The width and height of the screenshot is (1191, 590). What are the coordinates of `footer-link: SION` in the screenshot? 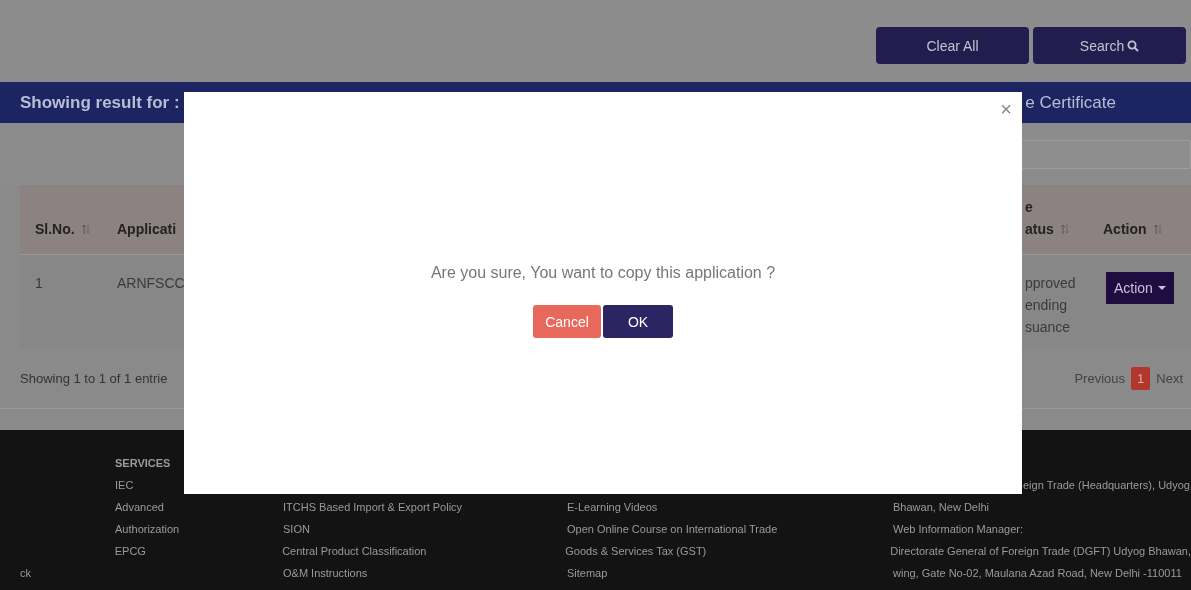 It's located at (296, 529).